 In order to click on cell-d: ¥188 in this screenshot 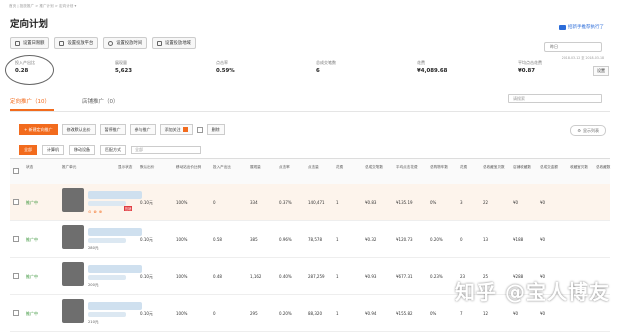, I will do `click(518, 239)`.